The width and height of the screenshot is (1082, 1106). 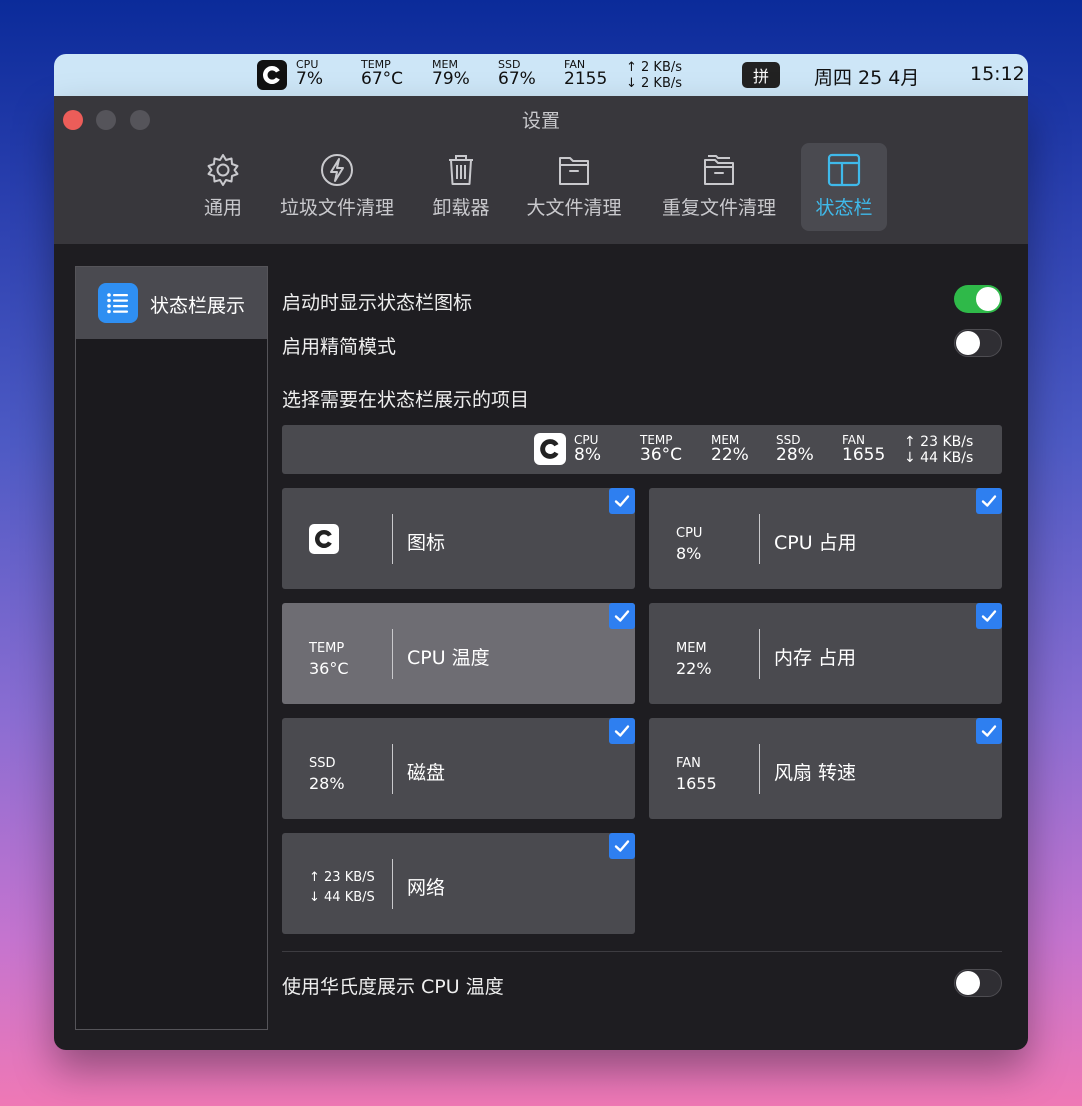 I want to click on card-stat-value: 8%, so click(x=689, y=553).